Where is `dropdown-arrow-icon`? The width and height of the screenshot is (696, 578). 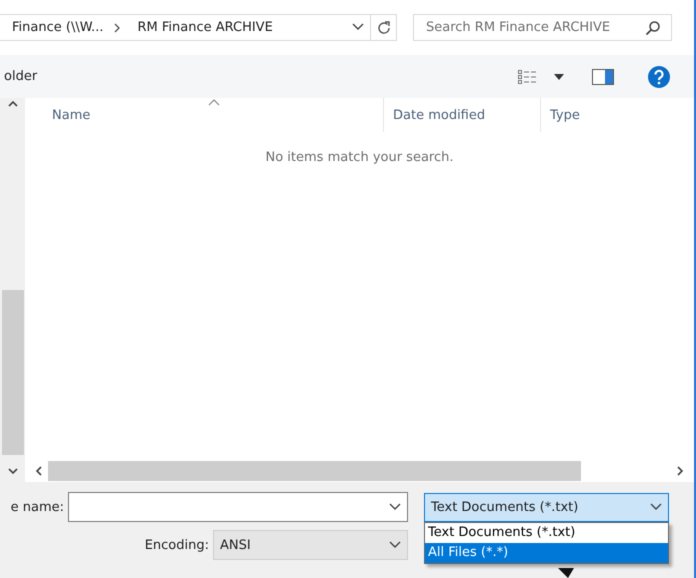 dropdown-arrow-icon is located at coordinates (559, 77).